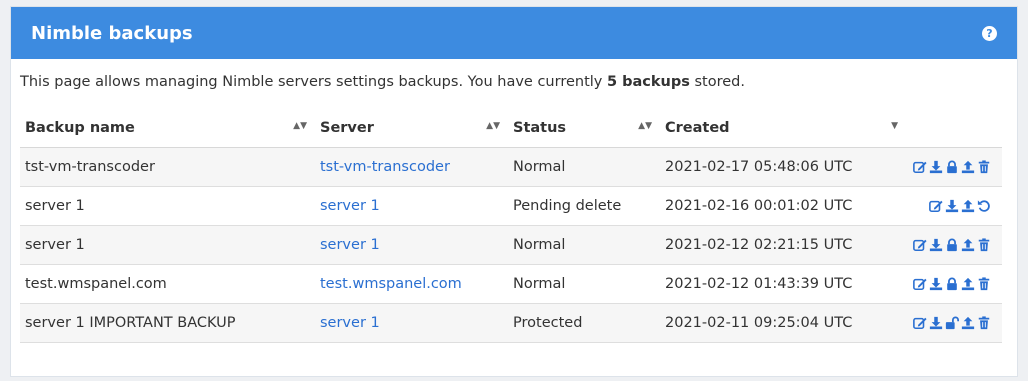  I want to click on status-cell: Pending delete, so click(584, 206).